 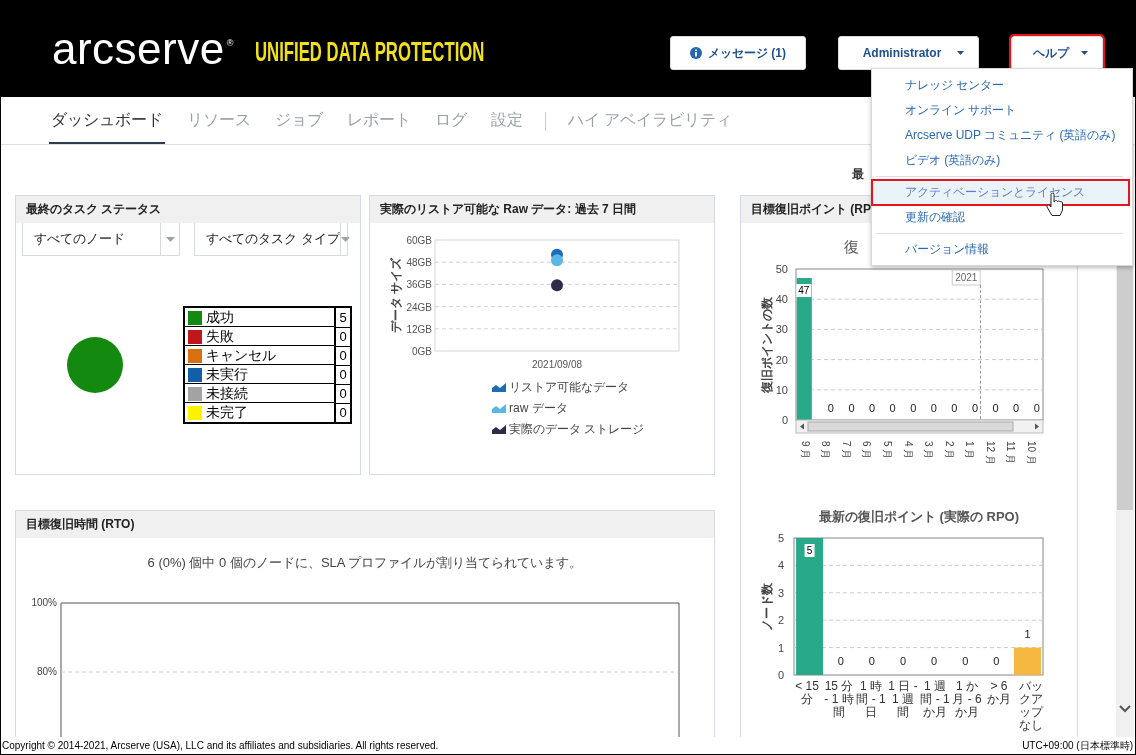 What do you see at coordinates (538, 408) in the screenshot?
I see `legend-label: raw データ` at bounding box center [538, 408].